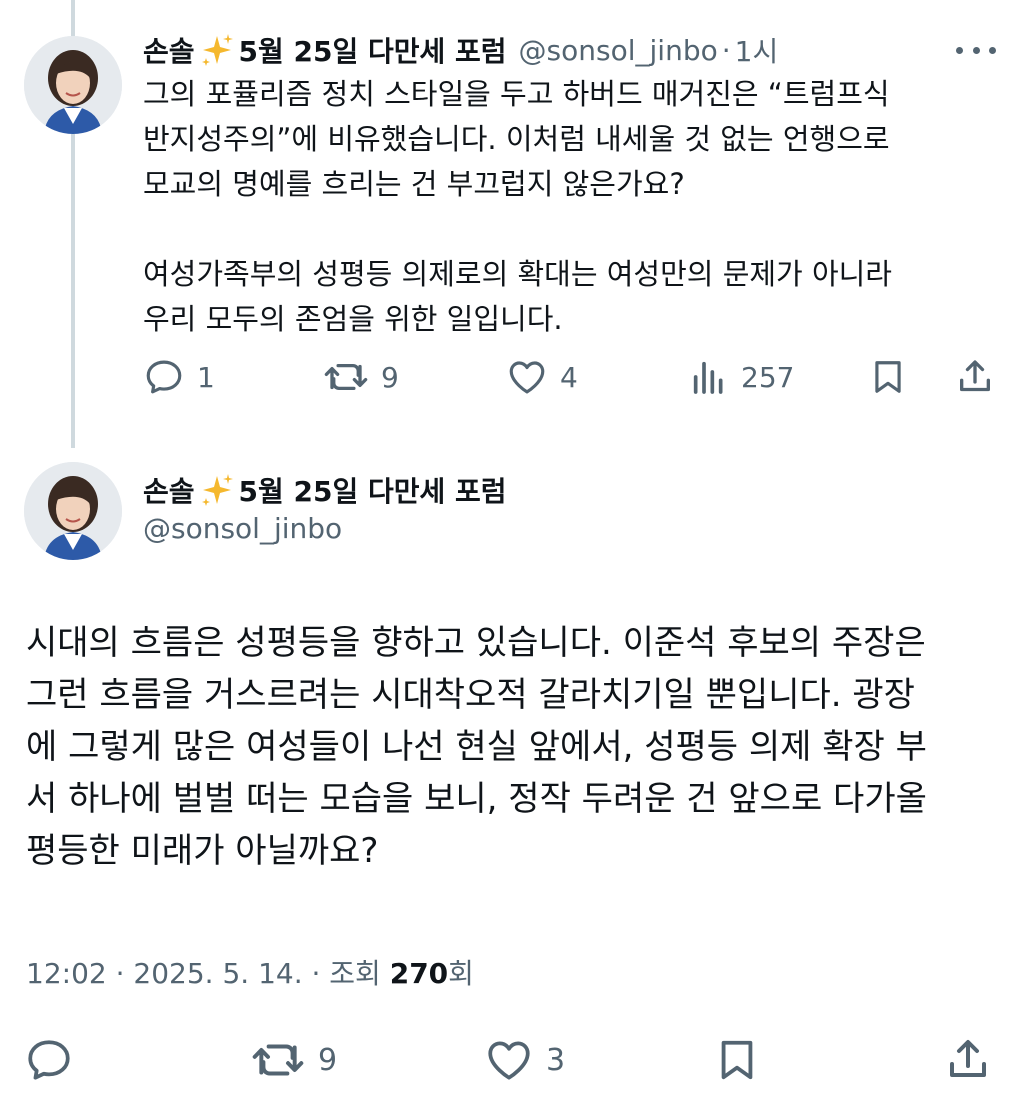  What do you see at coordinates (768, 377) in the screenshot?
I see `views-count: 257` at bounding box center [768, 377].